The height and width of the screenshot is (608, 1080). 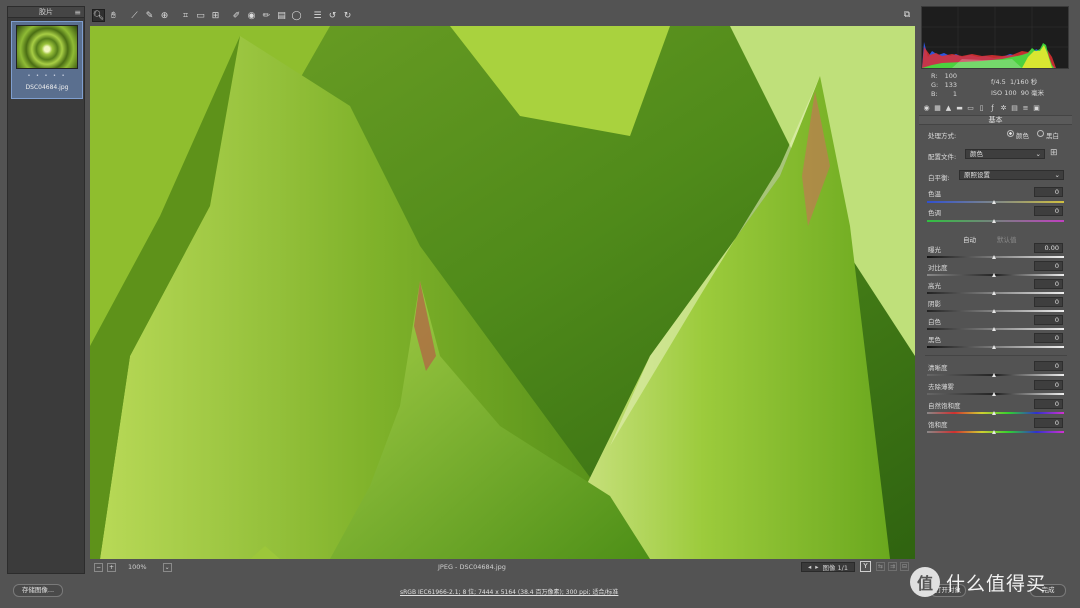 What do you see at coordinates (944, 406) in the screenshot?
I see `vibrance-label: 自然饱和度` at bounding box center [944, 406].